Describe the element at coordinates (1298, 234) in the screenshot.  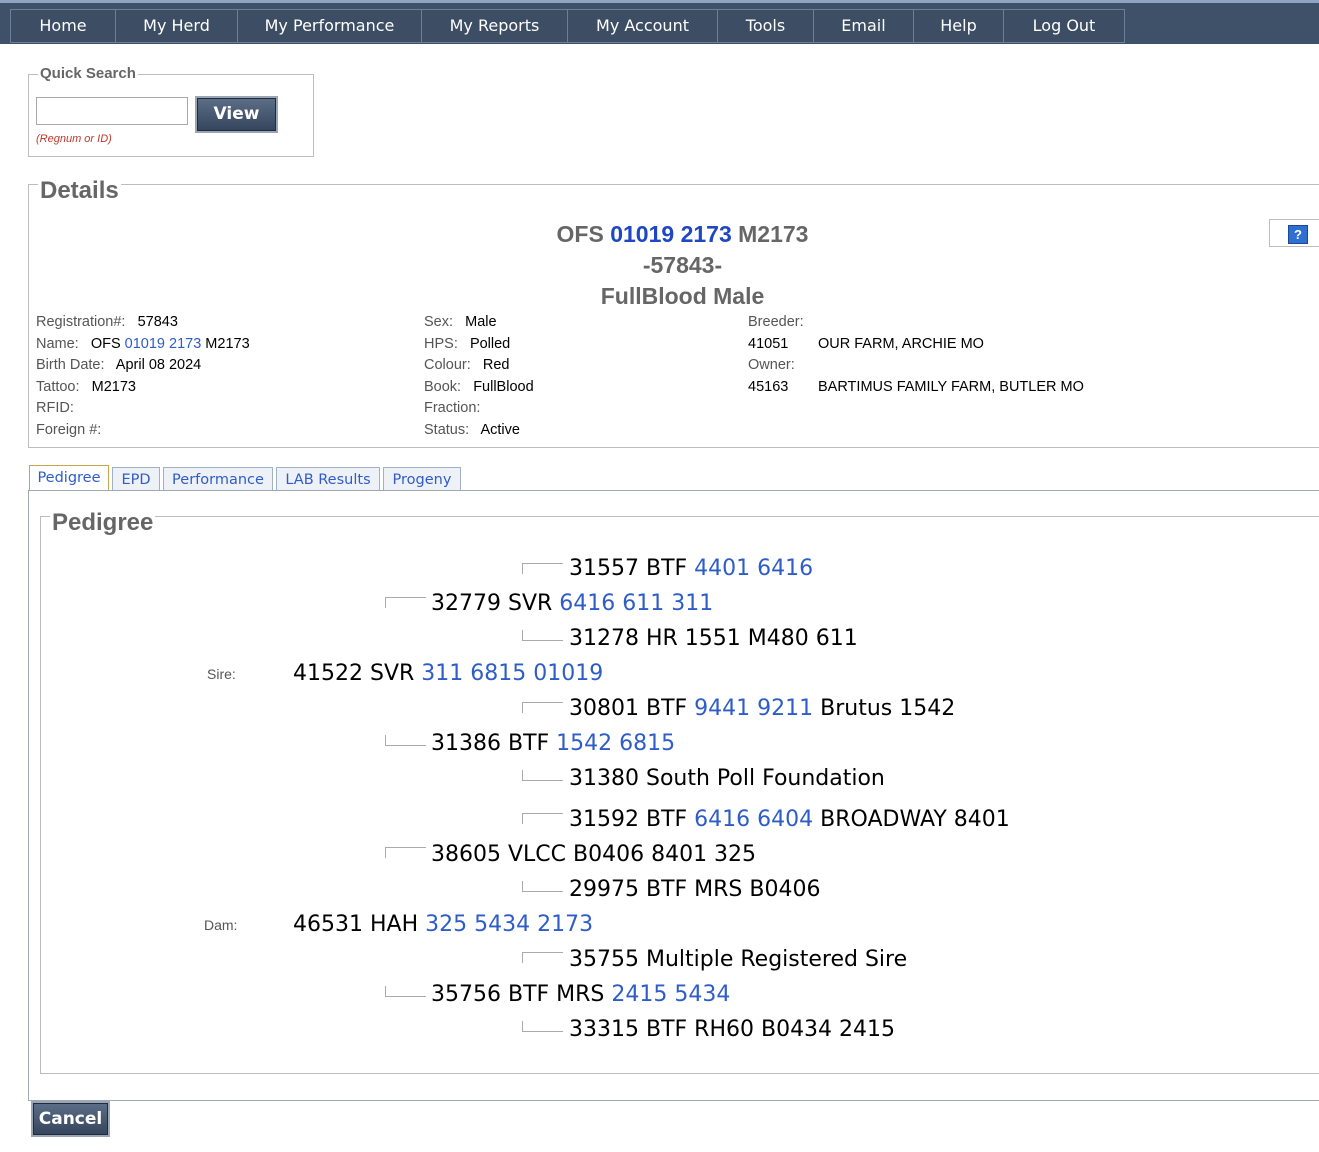
I see `help-icon: ?` at that location.